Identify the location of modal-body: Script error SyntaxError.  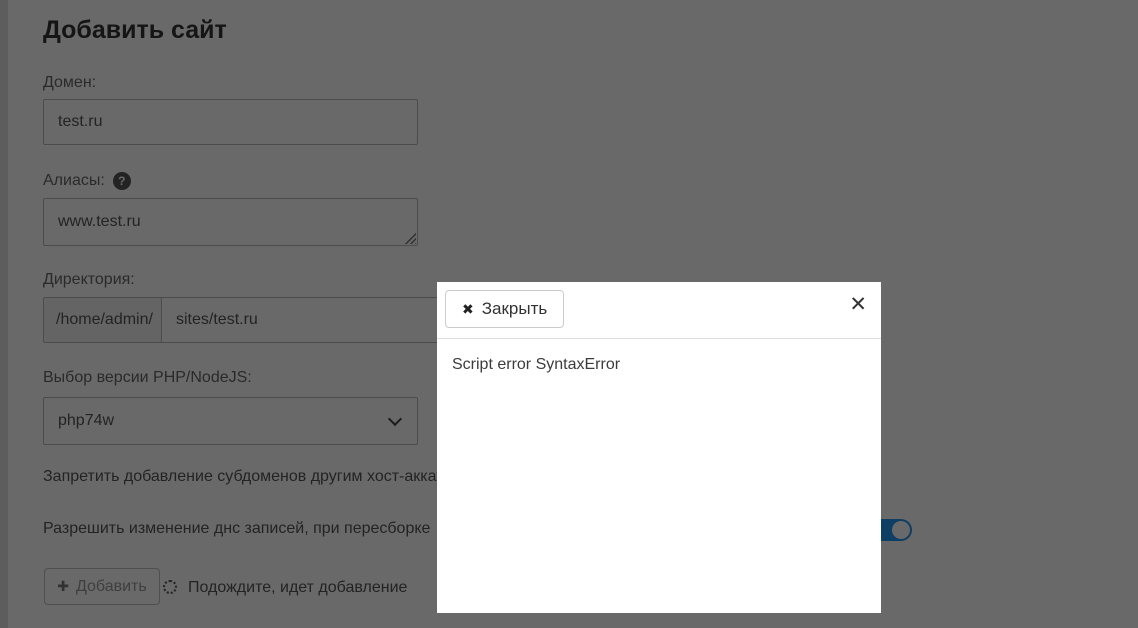
(659, 365).